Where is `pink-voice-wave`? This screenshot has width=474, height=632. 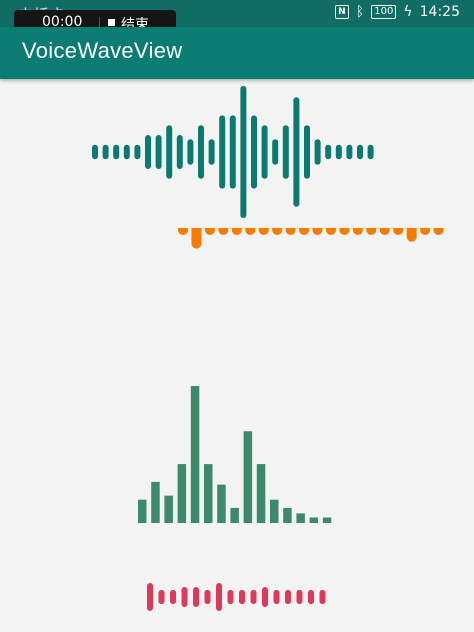
pink-voice-wave is located at coordinates (236, 597).